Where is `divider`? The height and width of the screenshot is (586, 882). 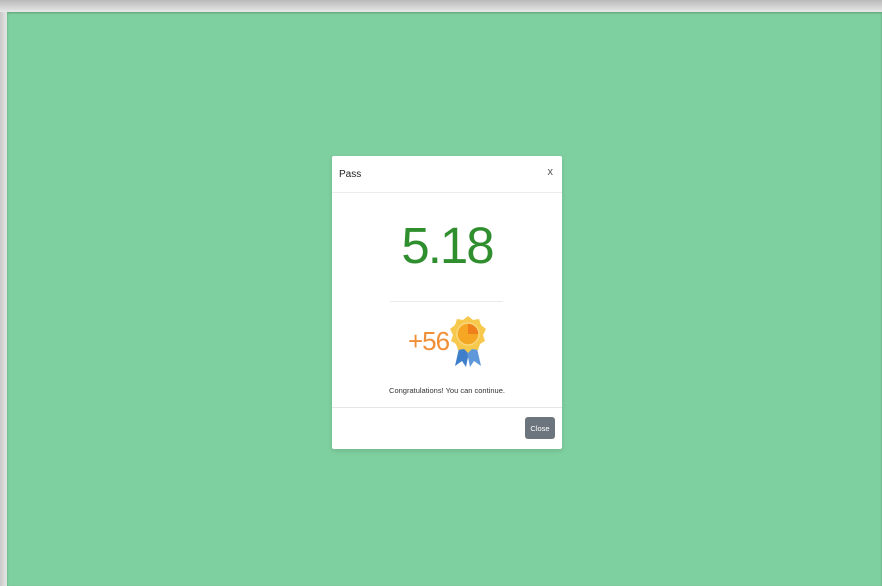
divider is located at coordinates (446, 301).